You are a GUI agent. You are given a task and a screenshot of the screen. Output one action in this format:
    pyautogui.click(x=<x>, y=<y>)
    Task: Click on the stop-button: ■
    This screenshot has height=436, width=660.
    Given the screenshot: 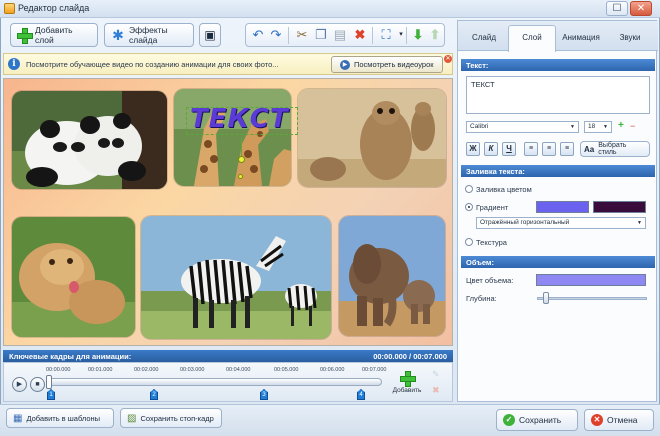 What is the action you would take?
    pyautogui.click(x=37, y=384)
    